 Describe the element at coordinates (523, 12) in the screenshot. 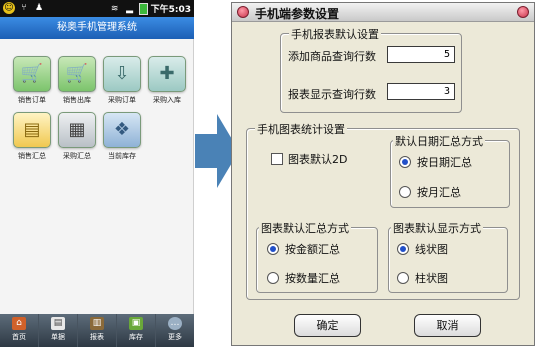

I see `close-icon` at that location.